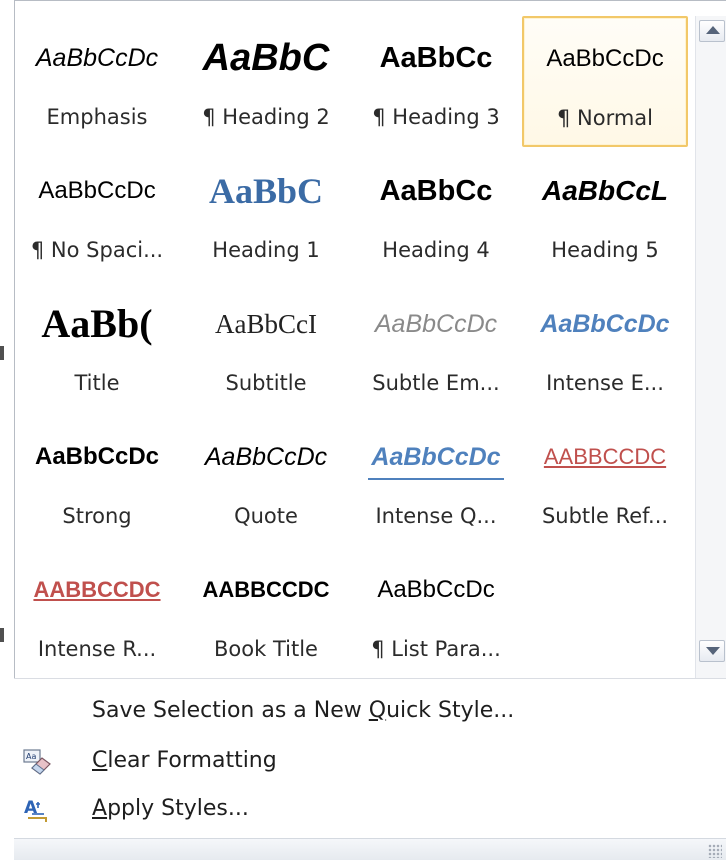  I want to click on clear-formatting-eraser-icon: Aa, so click(37, 762).